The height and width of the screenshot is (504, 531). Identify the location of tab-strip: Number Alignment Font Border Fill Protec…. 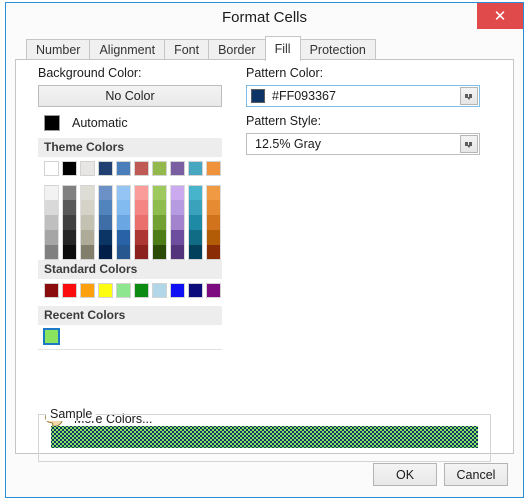
(270, 48).